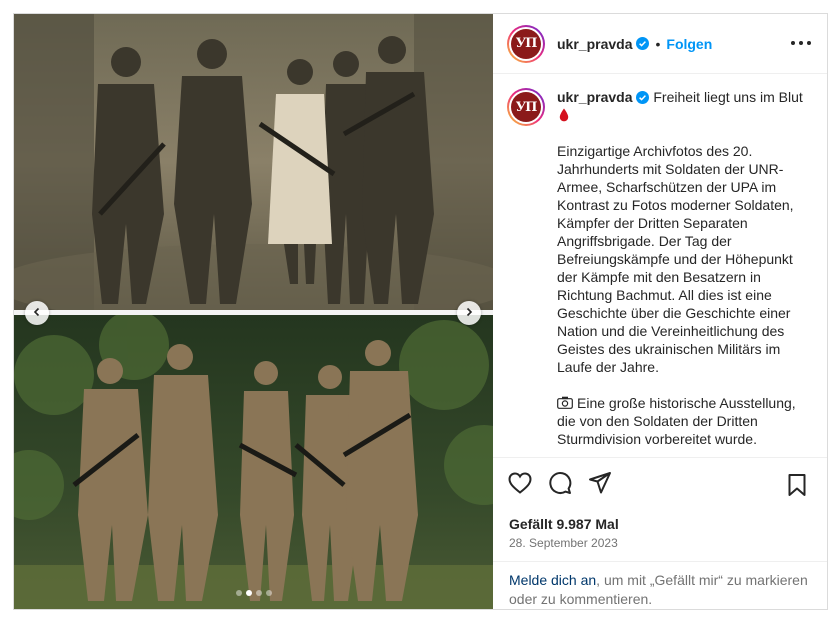  I want to click on caption-avatar-logo: УП, so click(526, 107).